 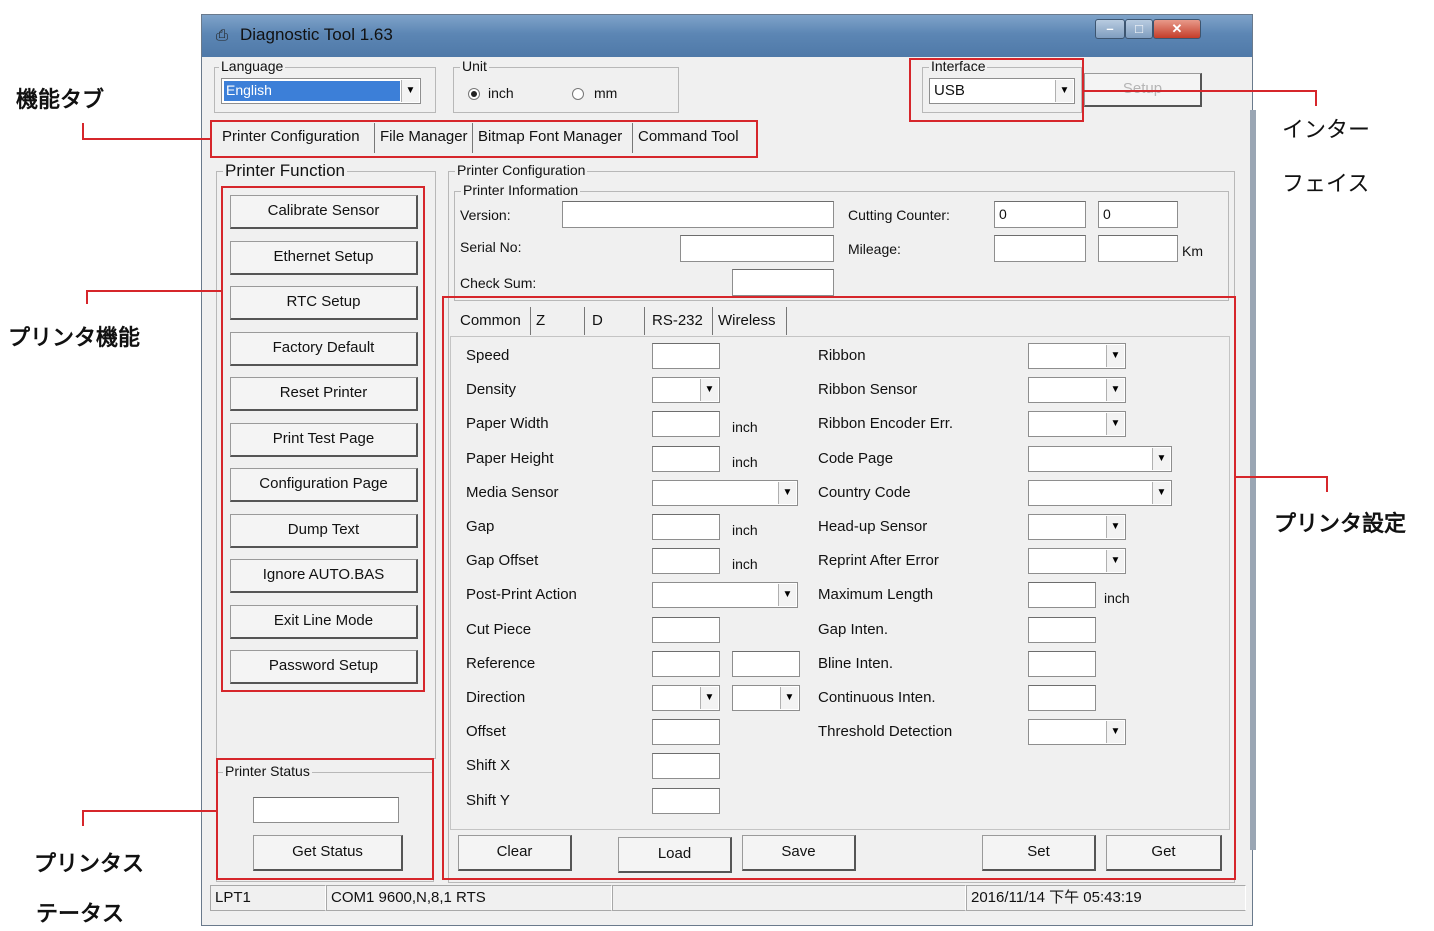 I want to click on language-value: English, so click(x=249, y=90).